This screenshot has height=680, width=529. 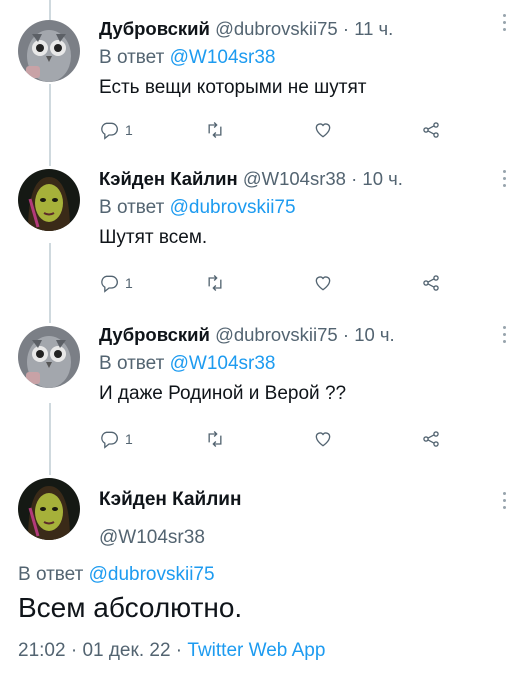 I want to click on tweet-source: Twitter Web App, so click(x=256, y=650).